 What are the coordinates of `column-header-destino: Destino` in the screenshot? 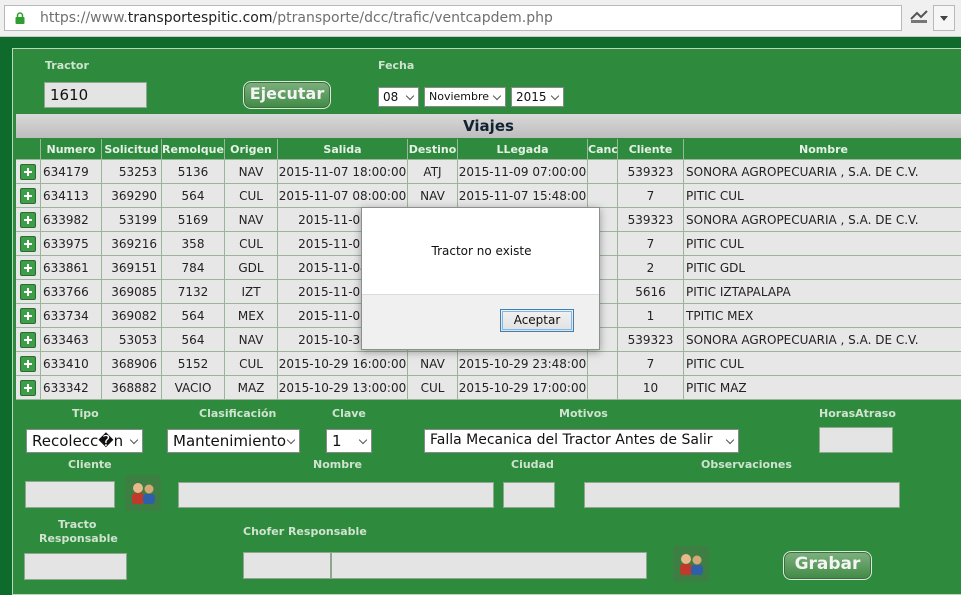 It's located at (433, 149).